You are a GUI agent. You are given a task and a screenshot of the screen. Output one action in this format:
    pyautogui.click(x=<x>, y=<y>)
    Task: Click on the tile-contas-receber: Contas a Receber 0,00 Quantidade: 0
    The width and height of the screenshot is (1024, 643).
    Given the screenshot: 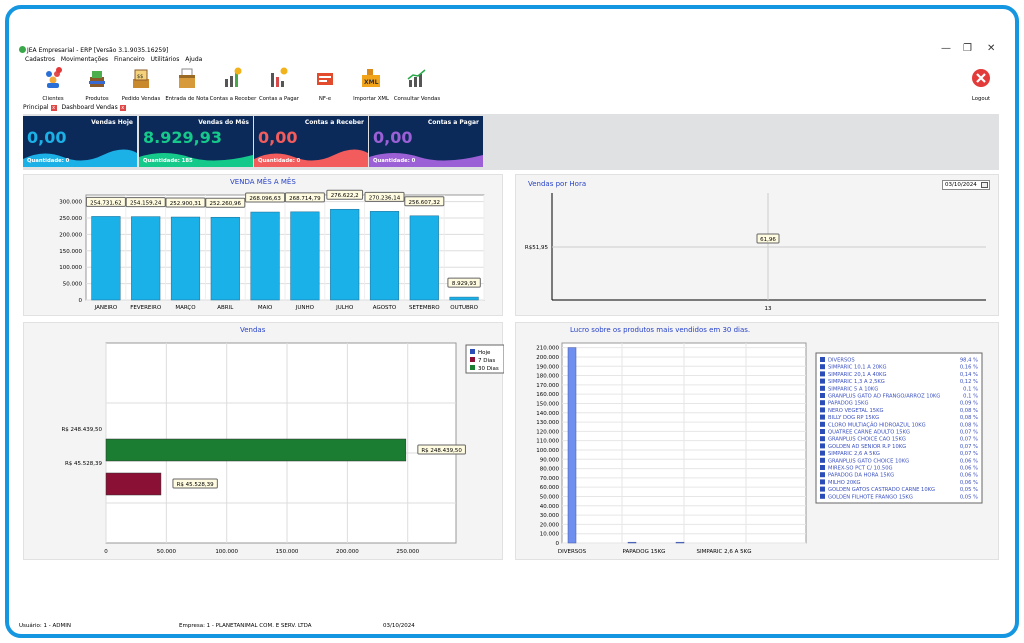 What is the action you would take?
    pyautogui.click(x=311, y=141)
    